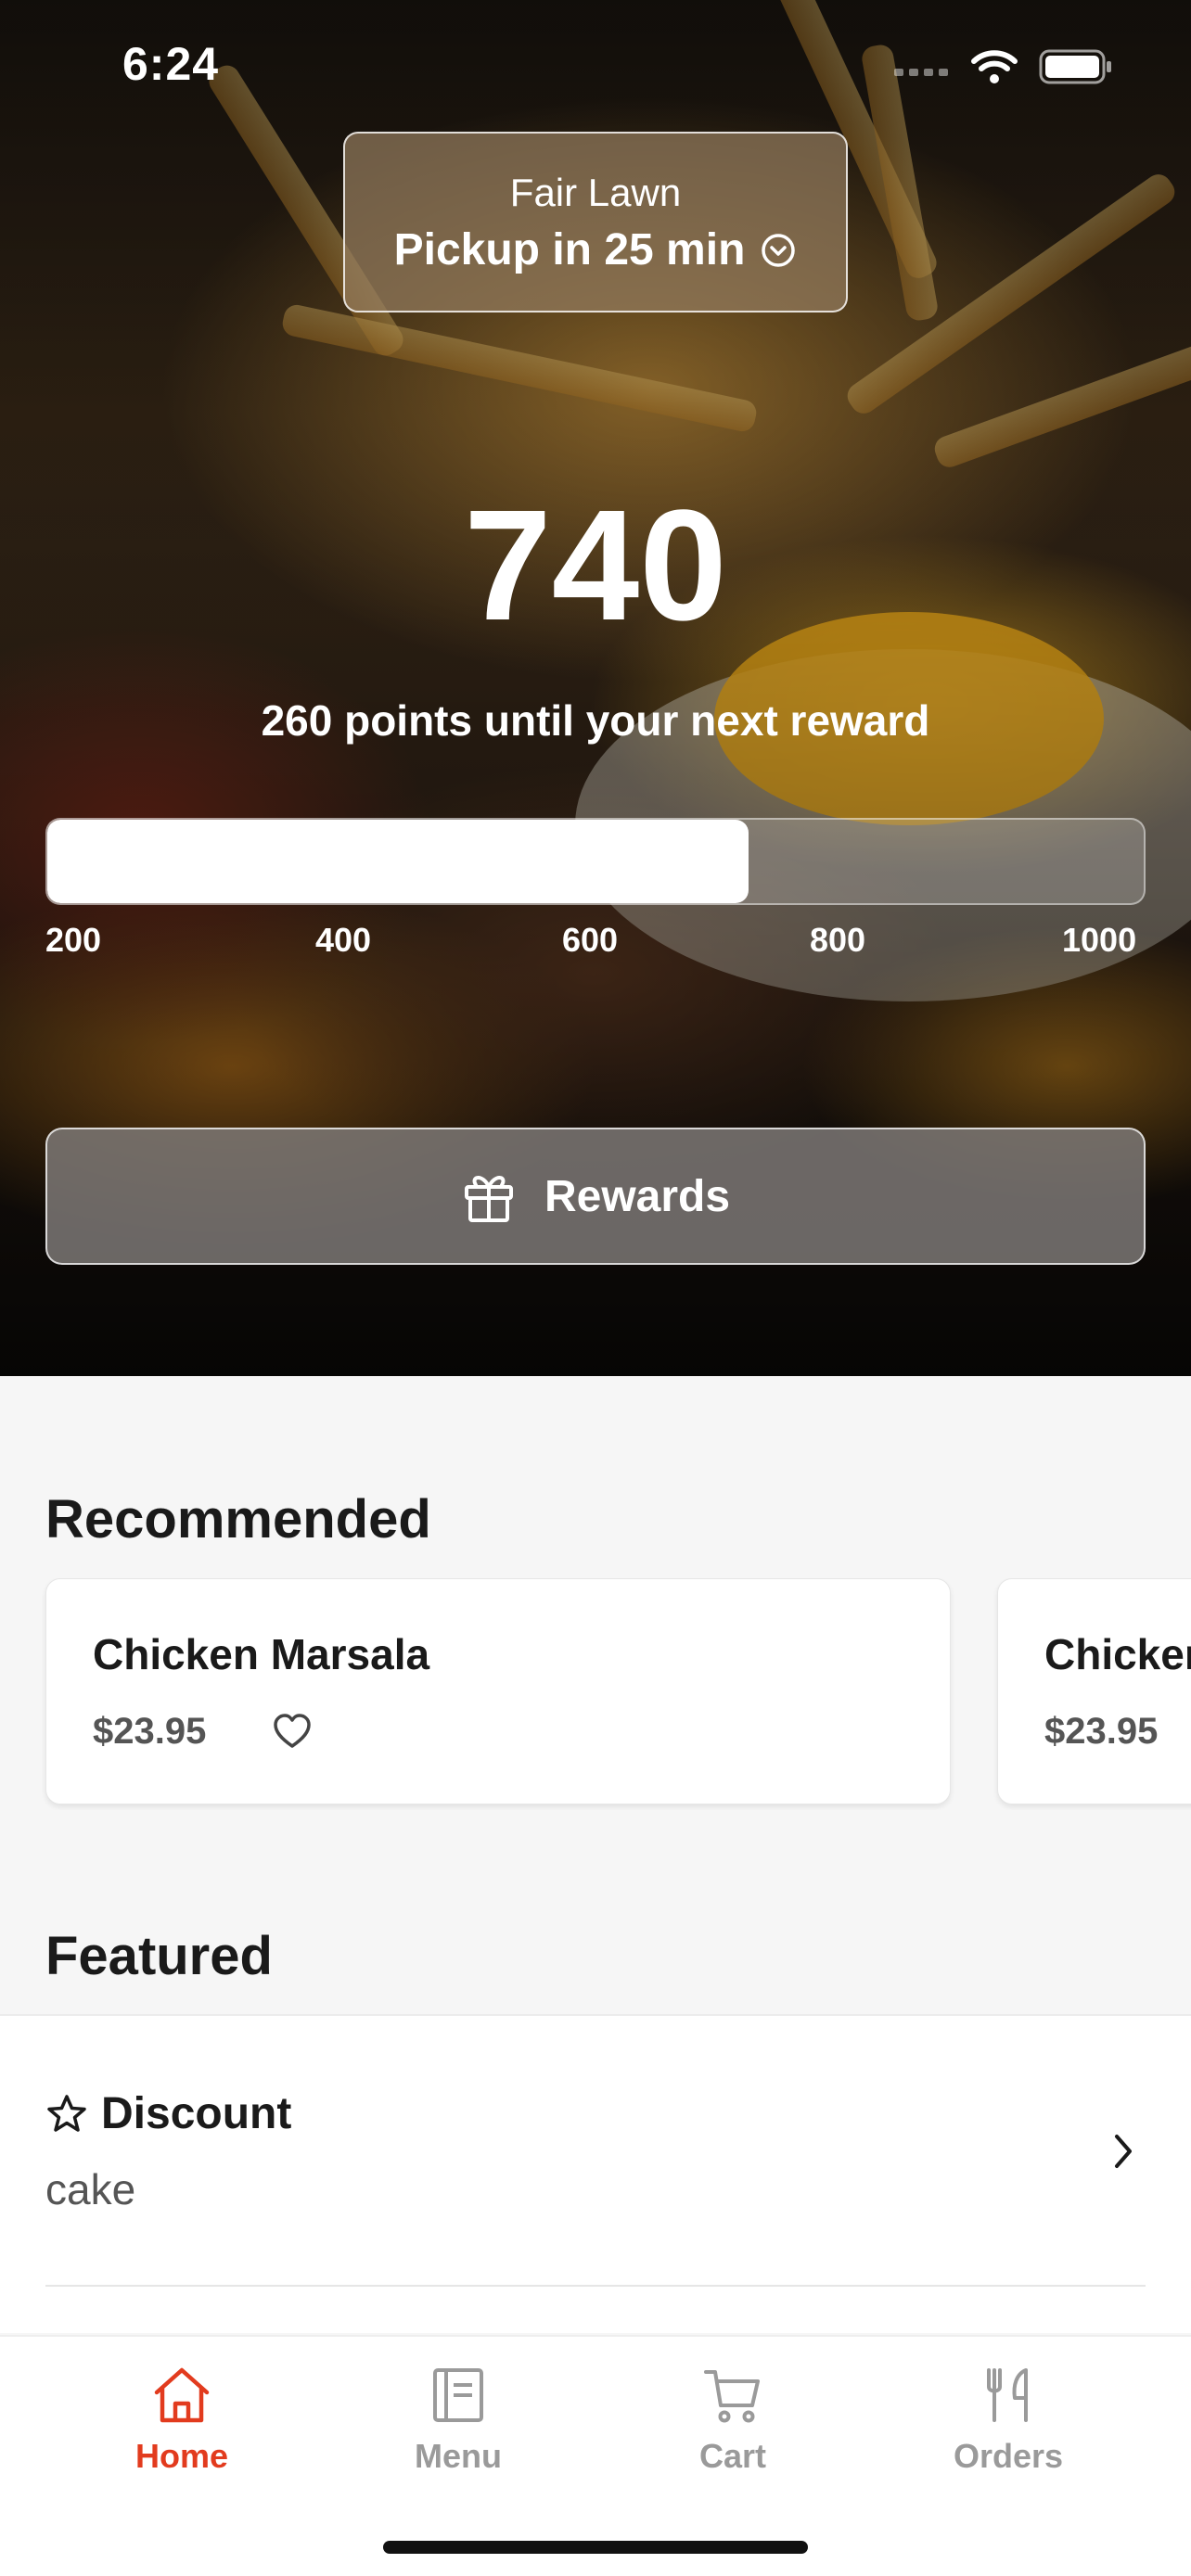  Describe the element at coordinates (1123, 2151) in the screenshot. I see `chevron-right-icon` at that location.